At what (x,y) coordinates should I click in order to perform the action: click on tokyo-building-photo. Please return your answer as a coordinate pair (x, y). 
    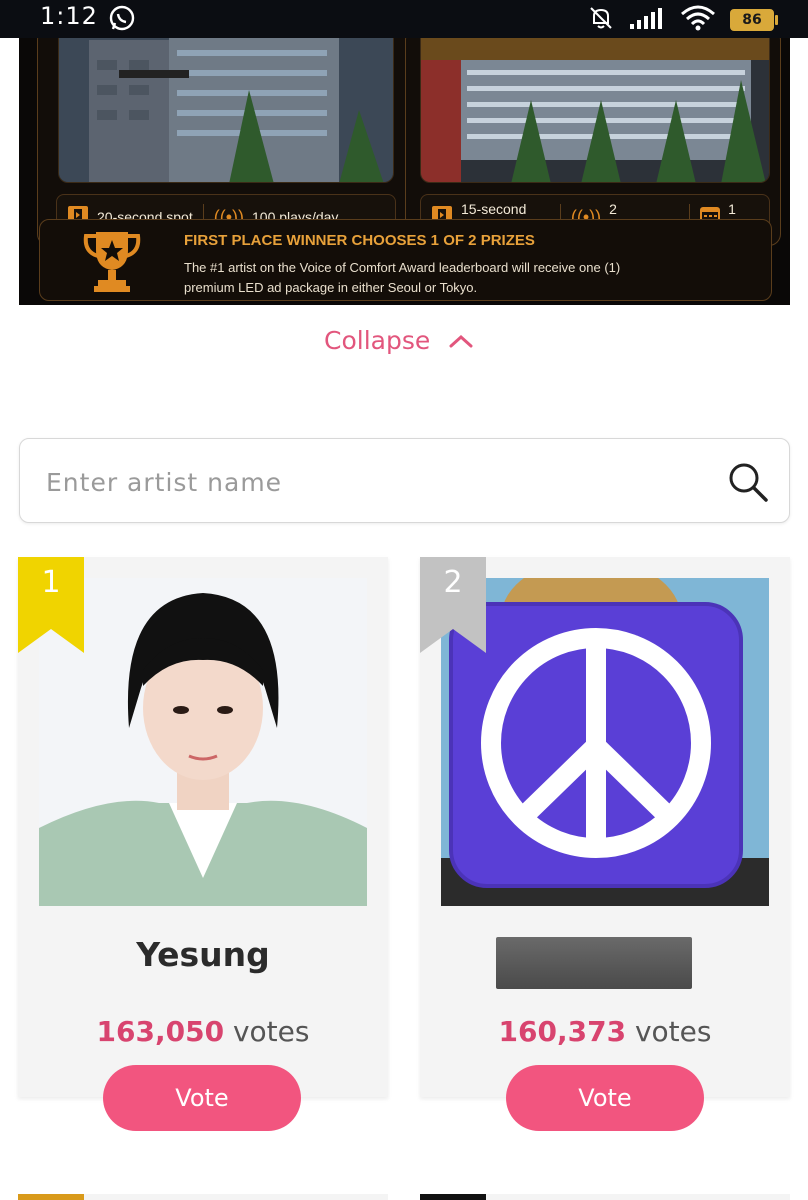
    Looking at the image, I should click on (595, 110).